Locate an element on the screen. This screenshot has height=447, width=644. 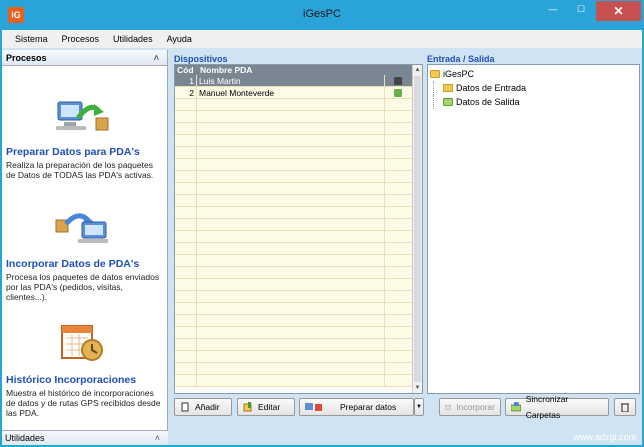
grid-scrollbar: ▲ ▼ is located at coordinates (417, 229).